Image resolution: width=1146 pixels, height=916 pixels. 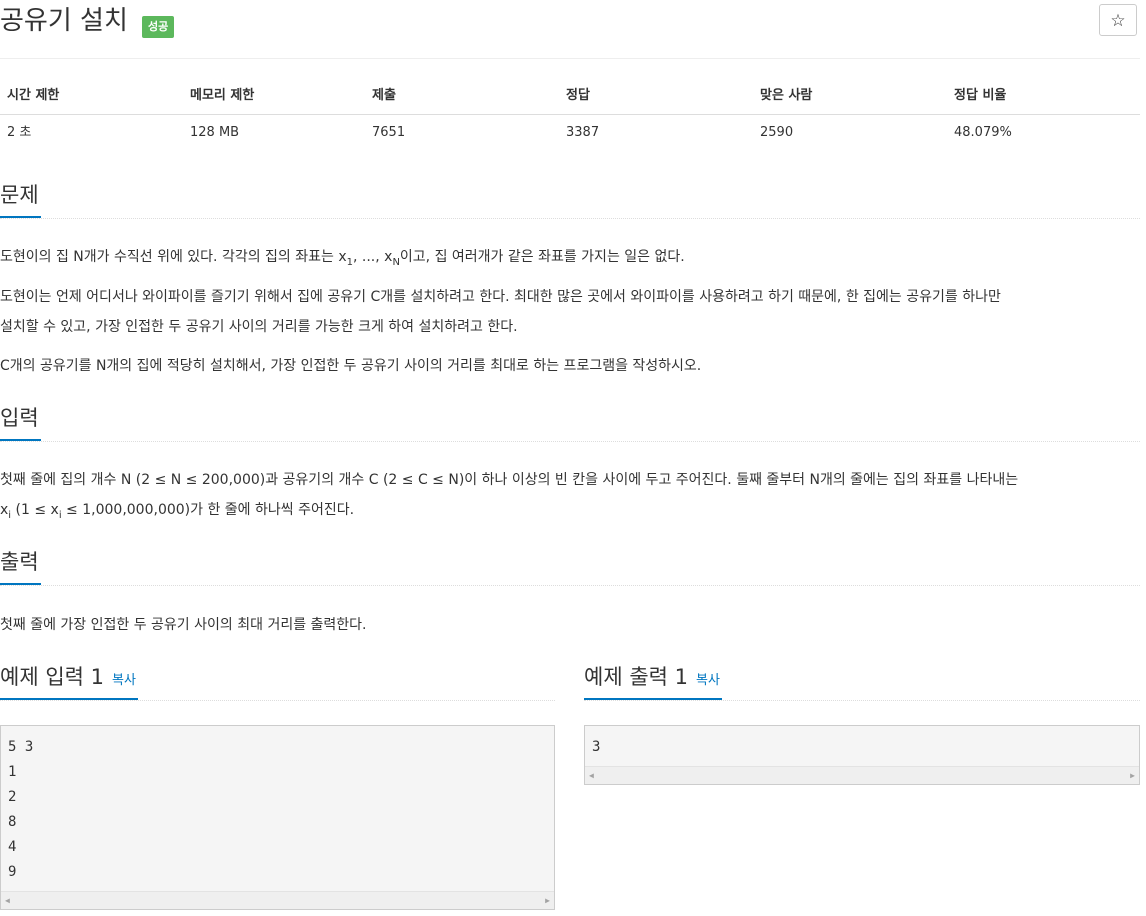 I want to click on input-description-heading: 입력, so click(x=570, y=422).